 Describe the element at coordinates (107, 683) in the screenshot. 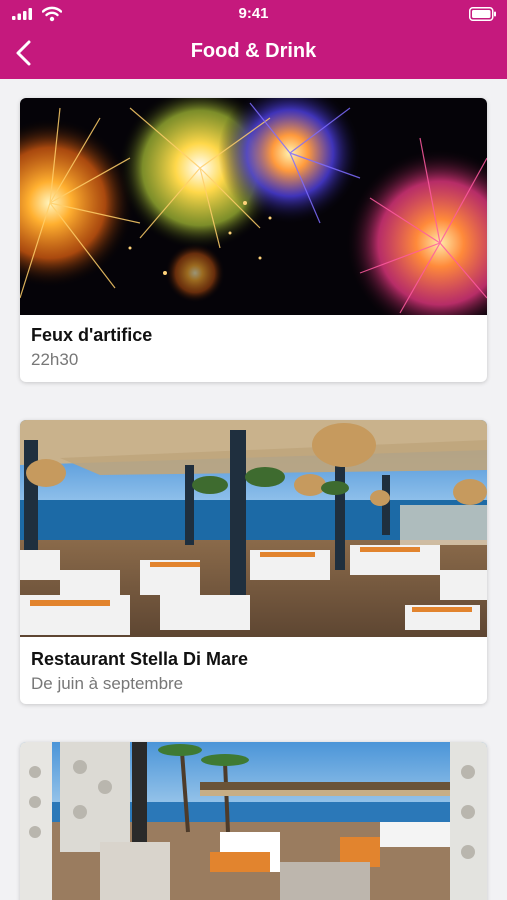

I see `card-subtitle: De juin à septembre` at that location.